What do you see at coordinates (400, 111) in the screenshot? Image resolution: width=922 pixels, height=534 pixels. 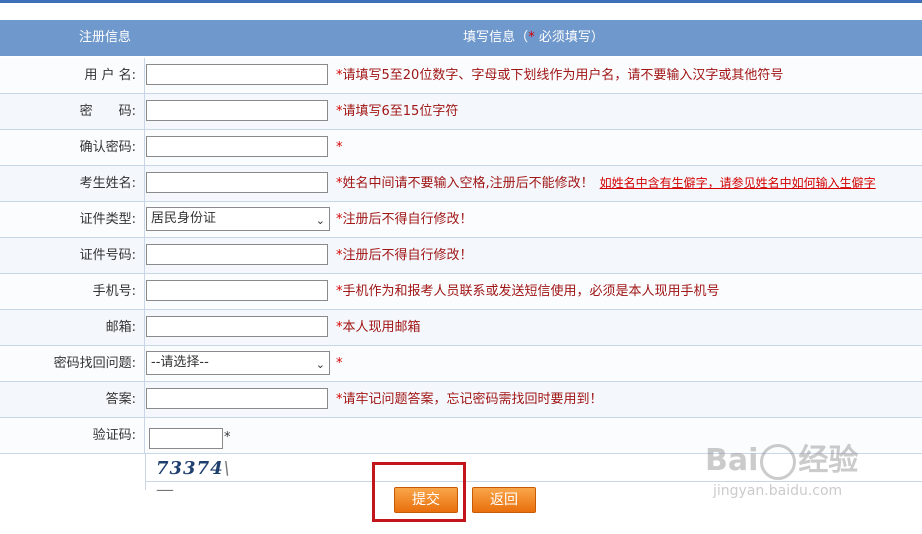 I see `password-hint-text: 请填写6至15位字符` at bounding box center [400, 111].